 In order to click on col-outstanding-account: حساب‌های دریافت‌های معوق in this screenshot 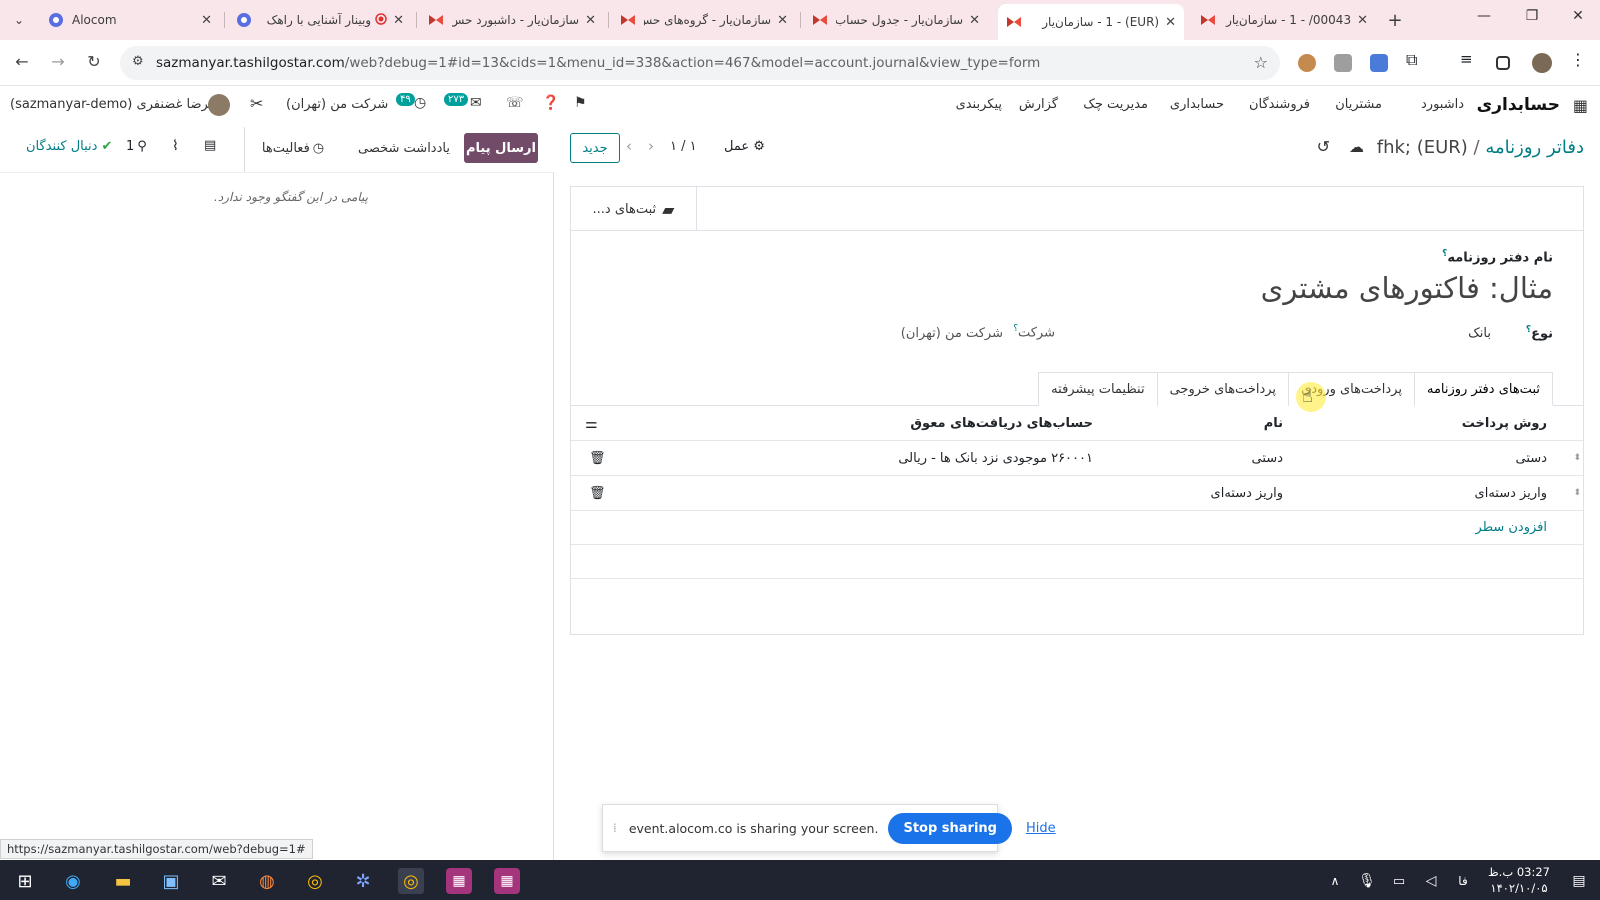, I will do `click(1001, 423)`.